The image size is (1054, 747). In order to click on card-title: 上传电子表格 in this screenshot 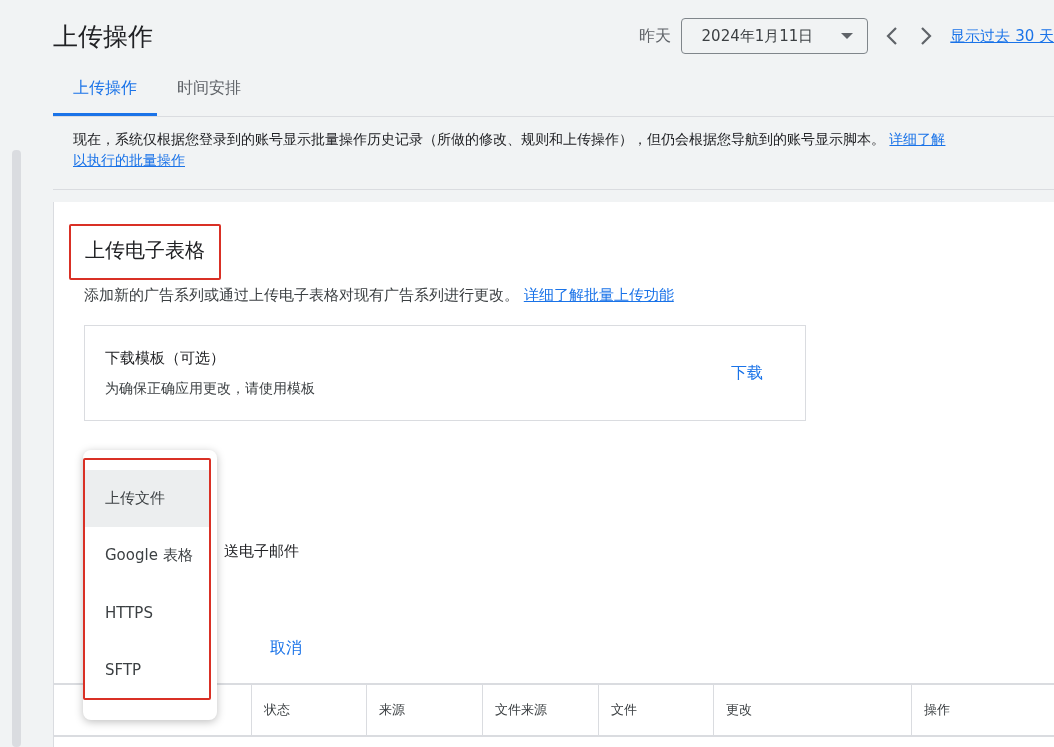, I will do `click(145, 252)`.